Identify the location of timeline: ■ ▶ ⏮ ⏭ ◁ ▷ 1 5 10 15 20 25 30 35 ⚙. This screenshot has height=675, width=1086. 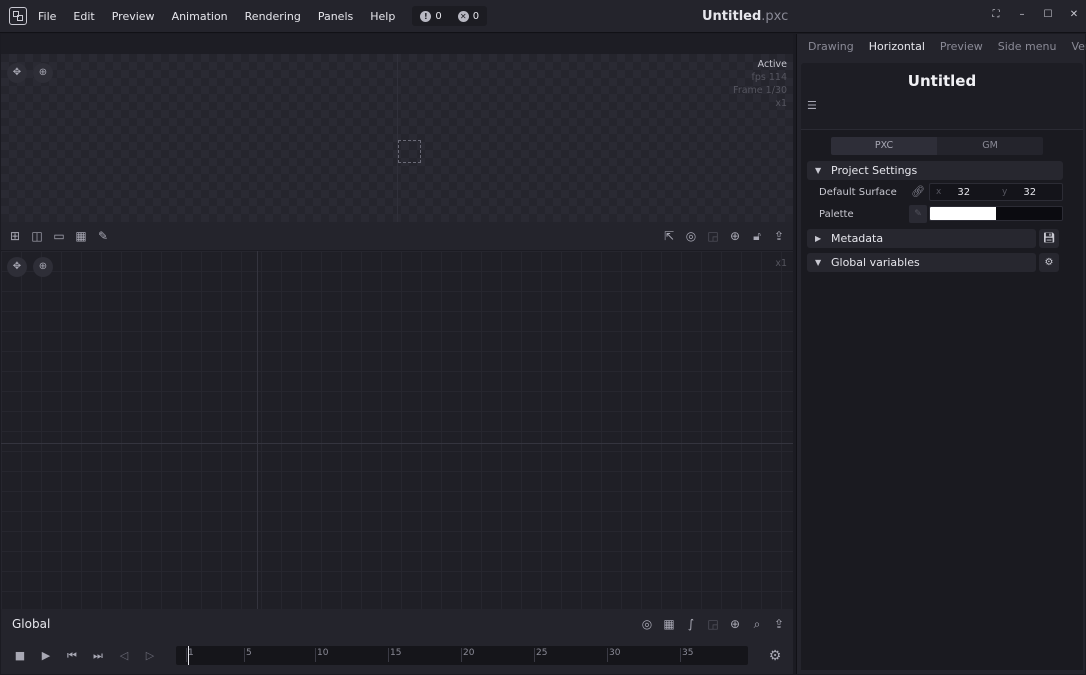
(397, 656).